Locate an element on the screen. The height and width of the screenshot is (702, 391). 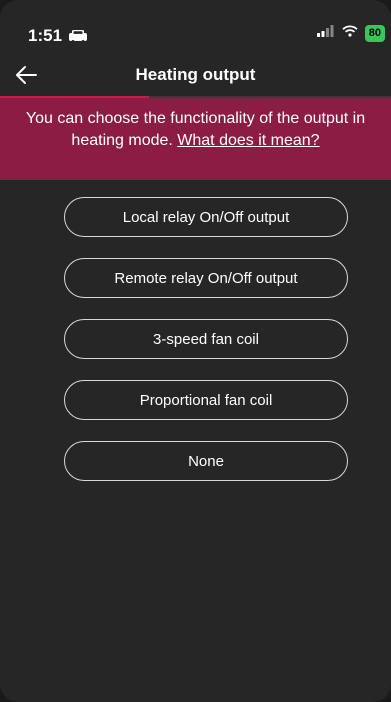
wifi-icon is located at coordinates (350, 33).